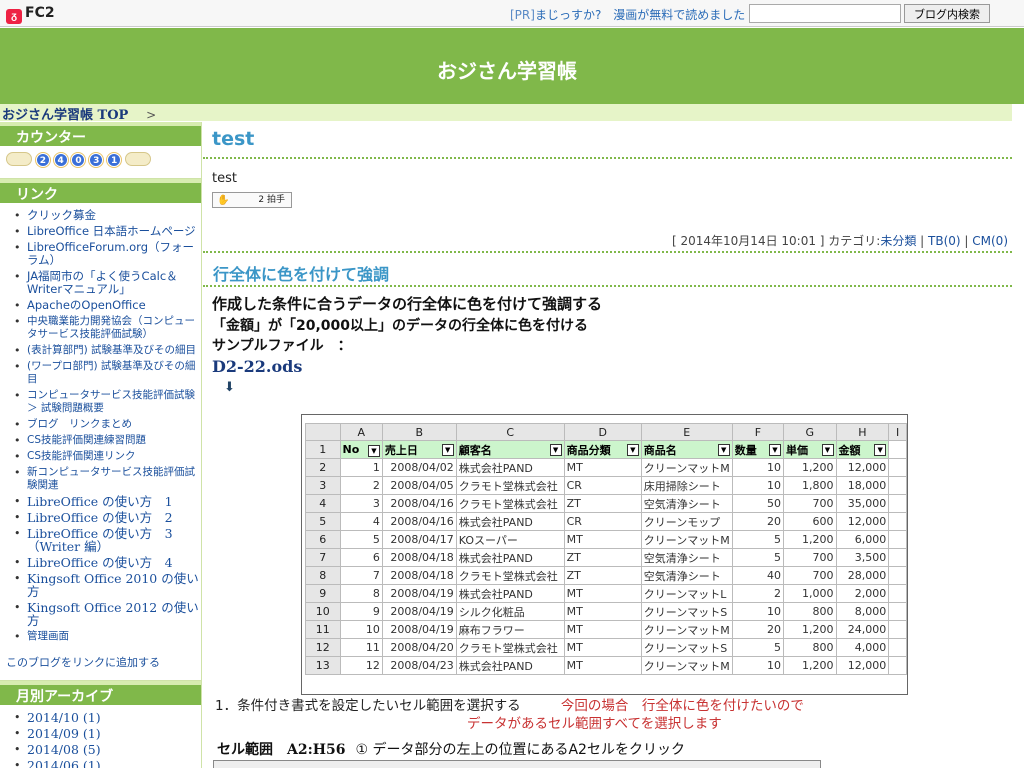 This screenshot has height=768, width=1024. Describe the element at coordinates (809, 485) in the screenshot. I see `table-cell: 1,800` at that location.